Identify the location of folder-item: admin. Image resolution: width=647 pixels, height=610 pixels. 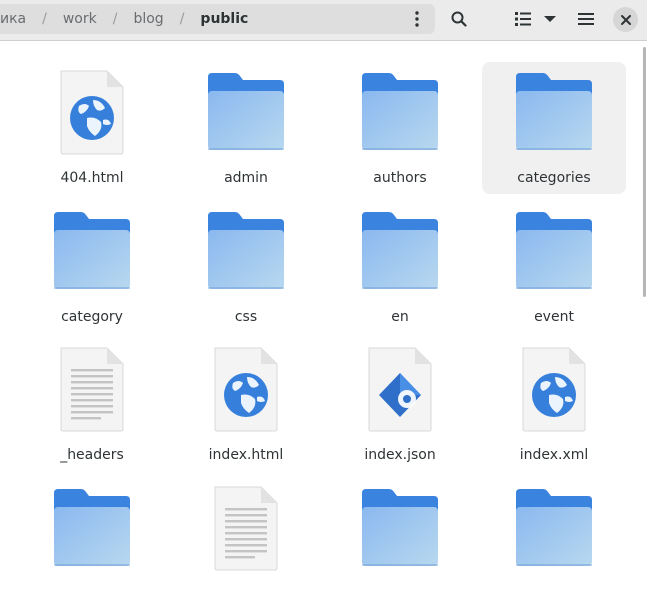
(246, 128).